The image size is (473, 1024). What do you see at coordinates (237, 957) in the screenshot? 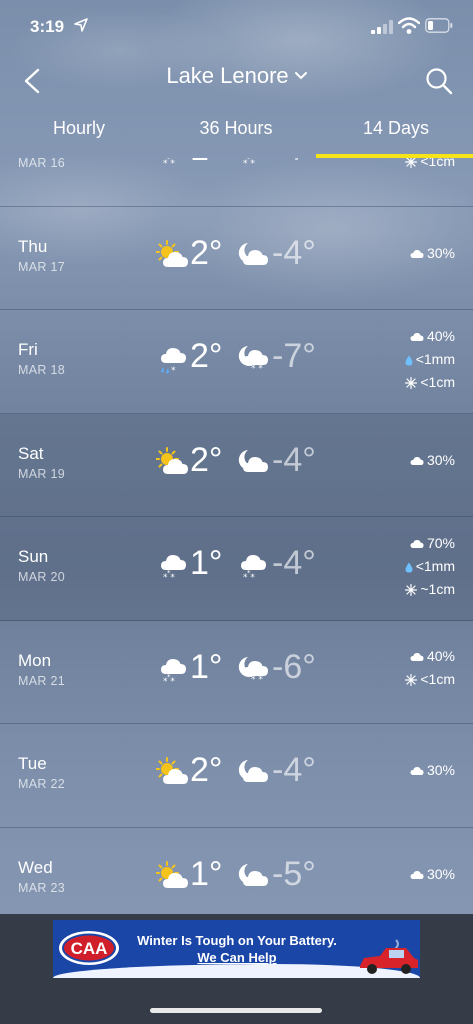
I see `ad-link: We Can Help` at bounding box center [237, 957].